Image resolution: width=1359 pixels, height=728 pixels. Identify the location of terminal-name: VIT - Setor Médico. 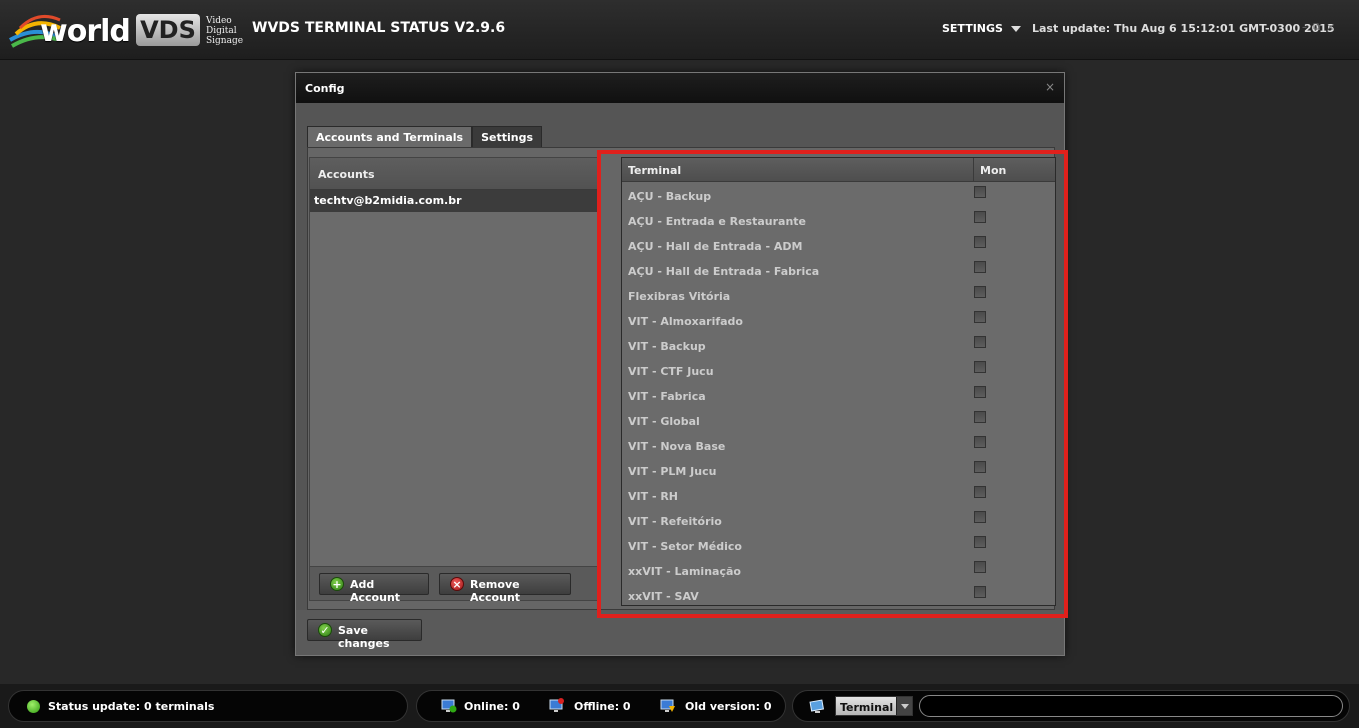
(685, 546).